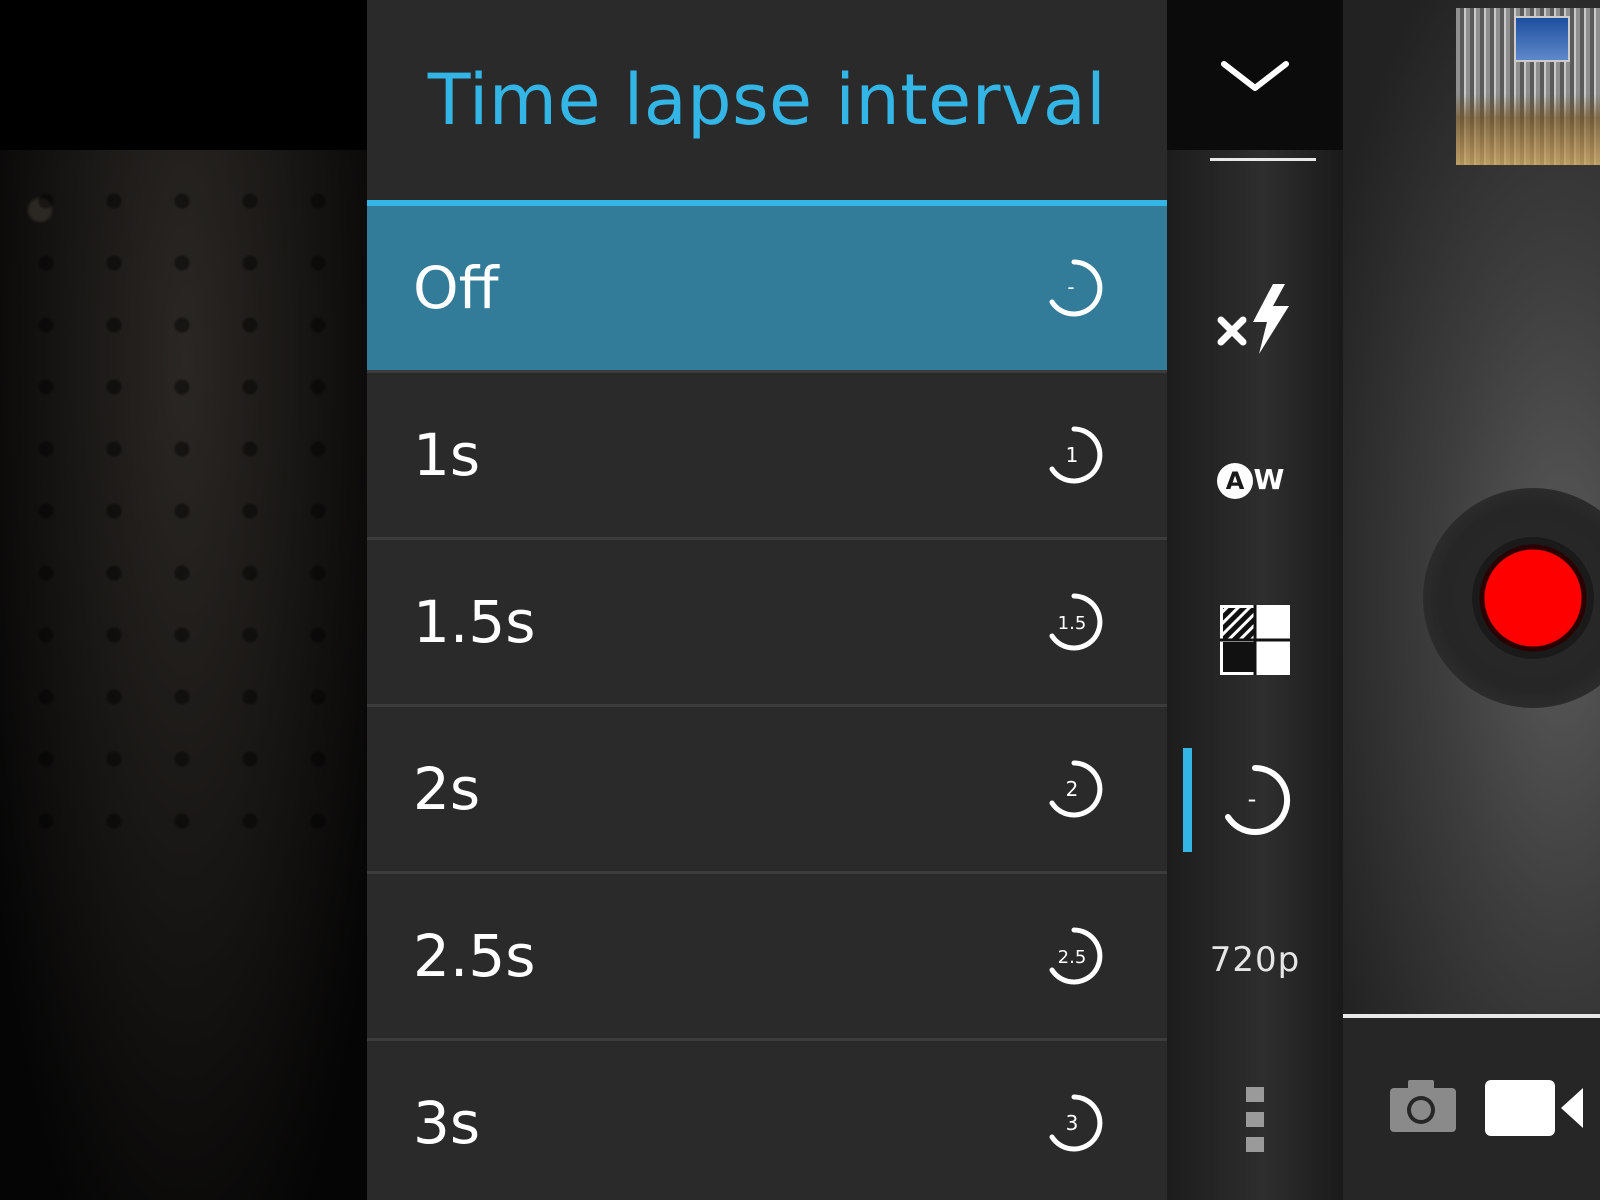 This screenshot has width=1600, height=1200. I want to click on white-balance-button: A W, so click(1255, 480).